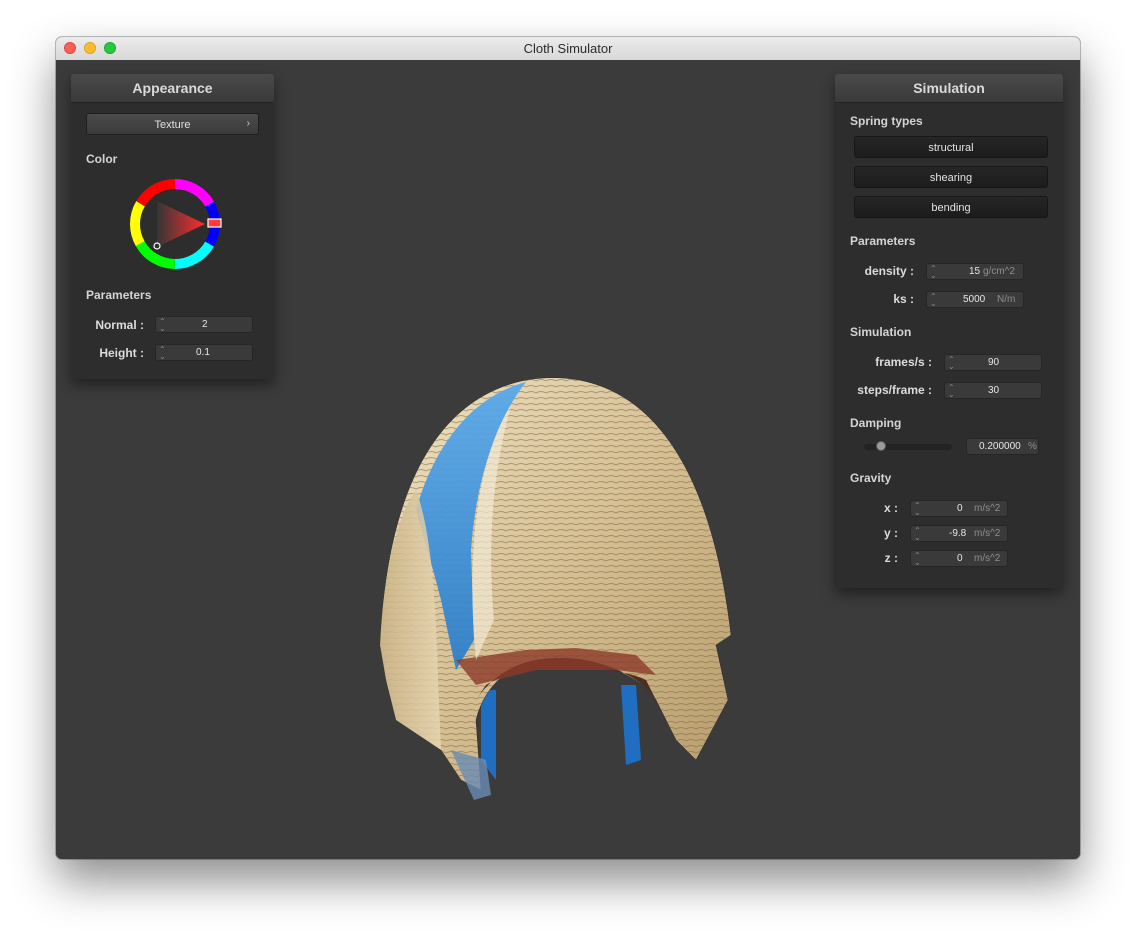  I want to click on gravity-z-label: z :, so click(891, 558).